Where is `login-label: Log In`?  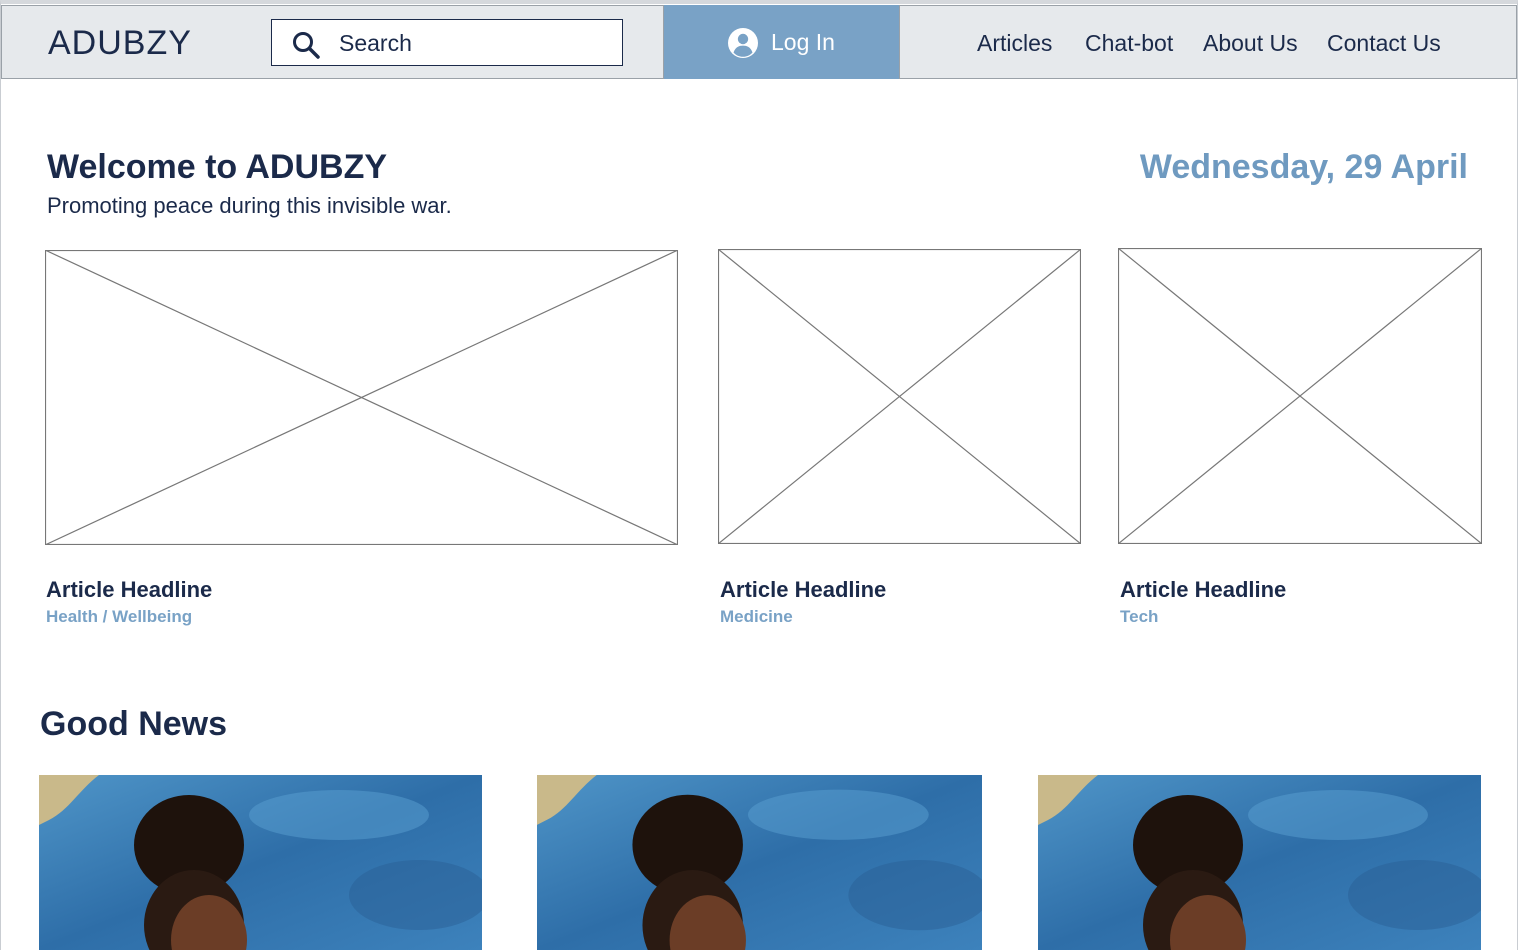
login-label: Log In is located at coordinates (803, 42).